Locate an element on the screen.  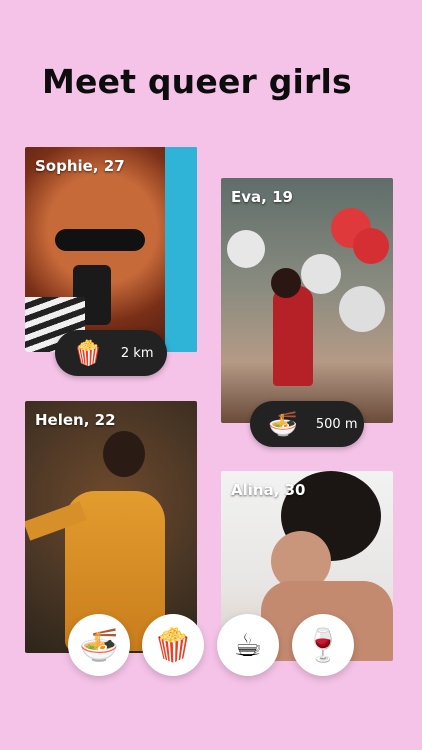
distance-label: 500 m is located at coordinates (336, 424).